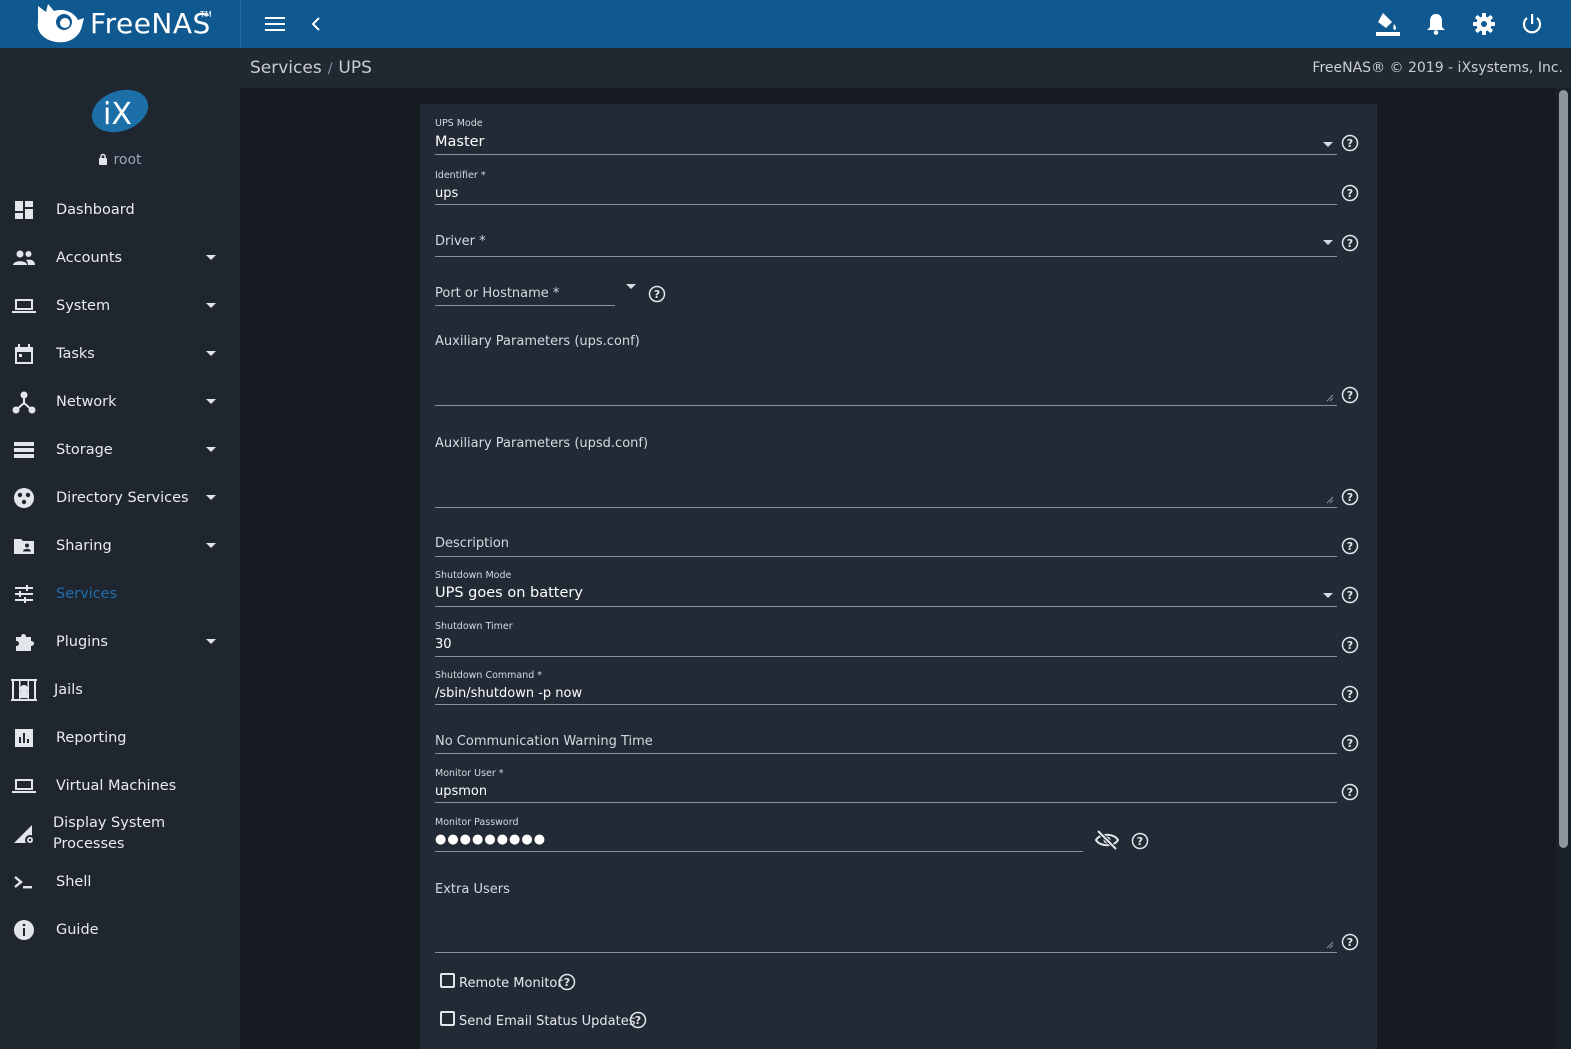  What do you see at coordinates (1437, 68) in the screenshot?
I see `copyright-text: FreeNAS® © 2019 - iXsystems, Inc.` at bounding box center [1437, 68].